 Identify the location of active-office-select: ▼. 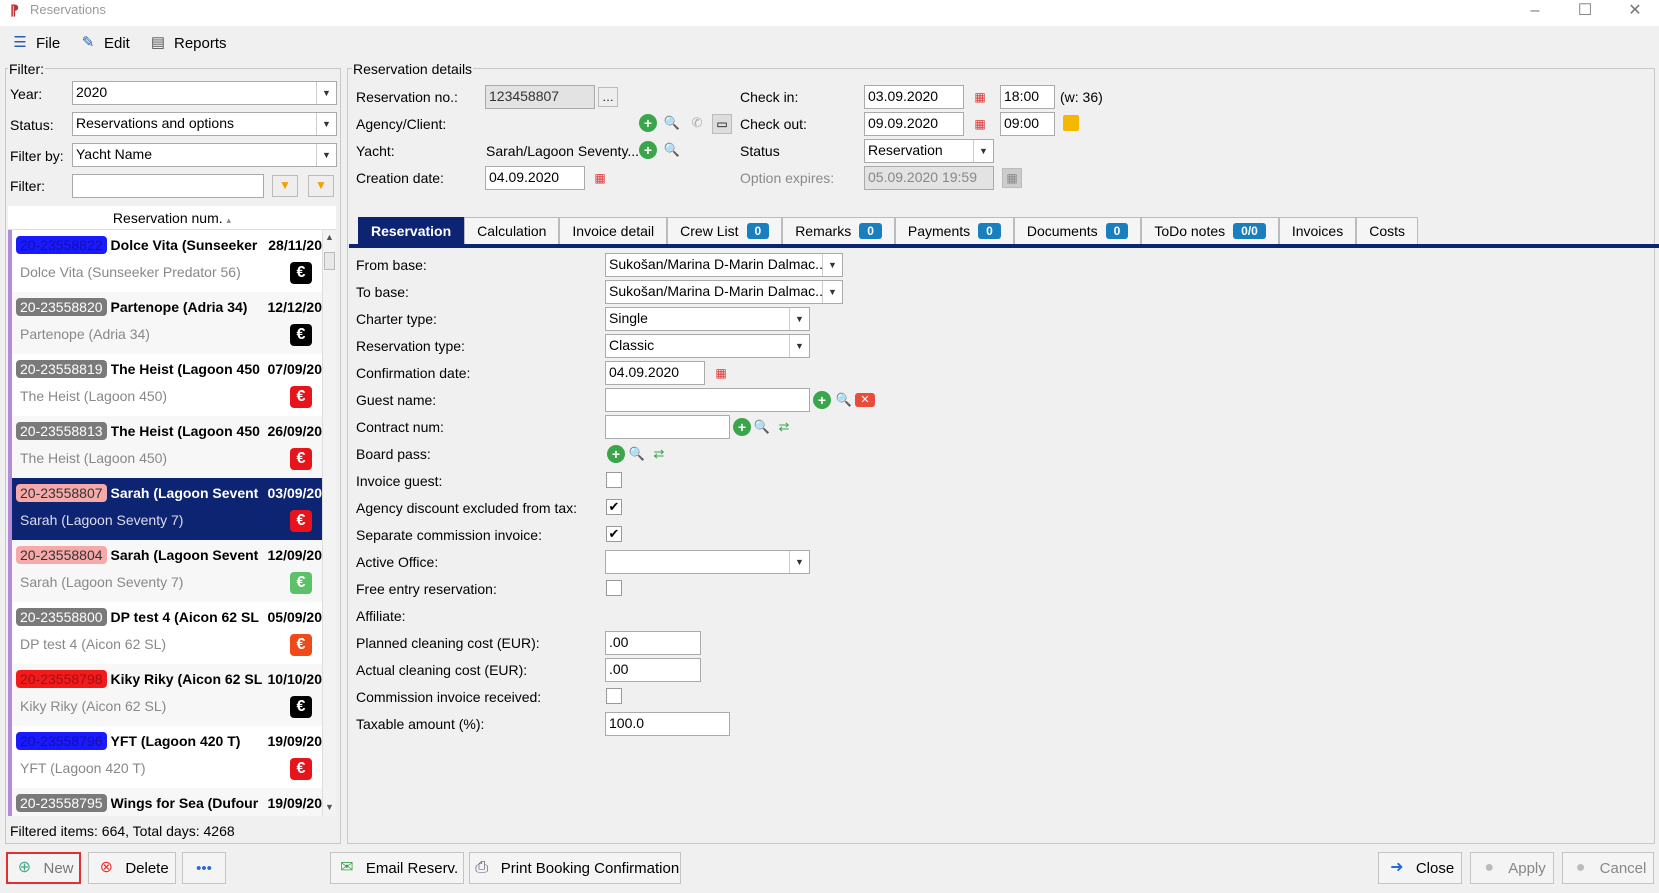
(707, 562).